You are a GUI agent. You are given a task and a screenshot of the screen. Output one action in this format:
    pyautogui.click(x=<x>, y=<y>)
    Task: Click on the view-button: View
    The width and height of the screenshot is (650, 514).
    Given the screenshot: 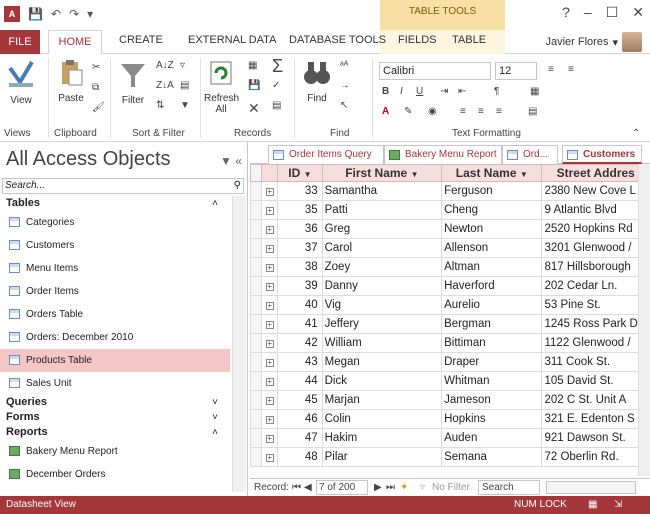 What is the action you would take?
    pyautogui.click(x=21, y=83)
    